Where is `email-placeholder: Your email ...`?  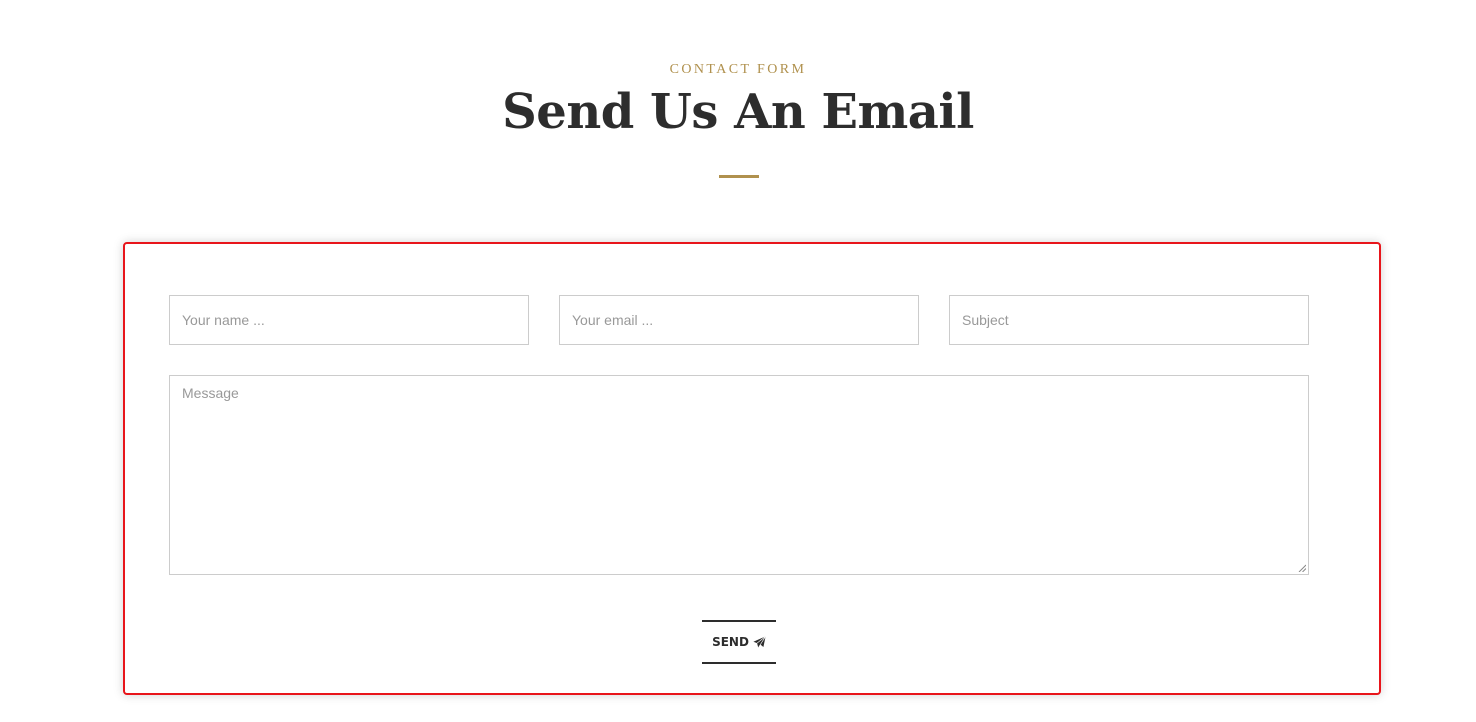 email-placeholder: Your email ... is located at coordinates (613, 320).